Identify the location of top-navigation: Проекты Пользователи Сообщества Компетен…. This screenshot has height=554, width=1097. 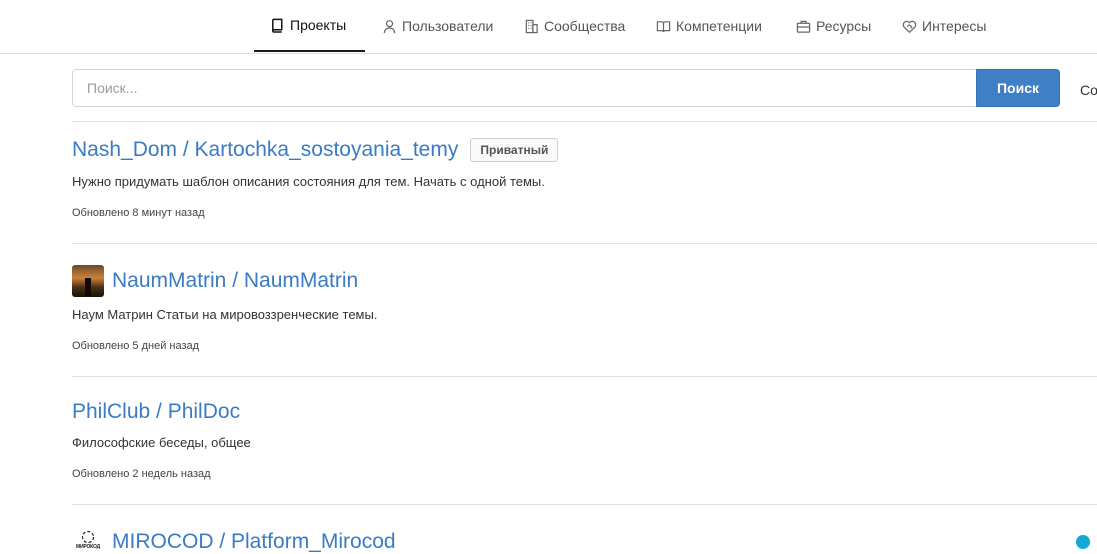
(548, 27).